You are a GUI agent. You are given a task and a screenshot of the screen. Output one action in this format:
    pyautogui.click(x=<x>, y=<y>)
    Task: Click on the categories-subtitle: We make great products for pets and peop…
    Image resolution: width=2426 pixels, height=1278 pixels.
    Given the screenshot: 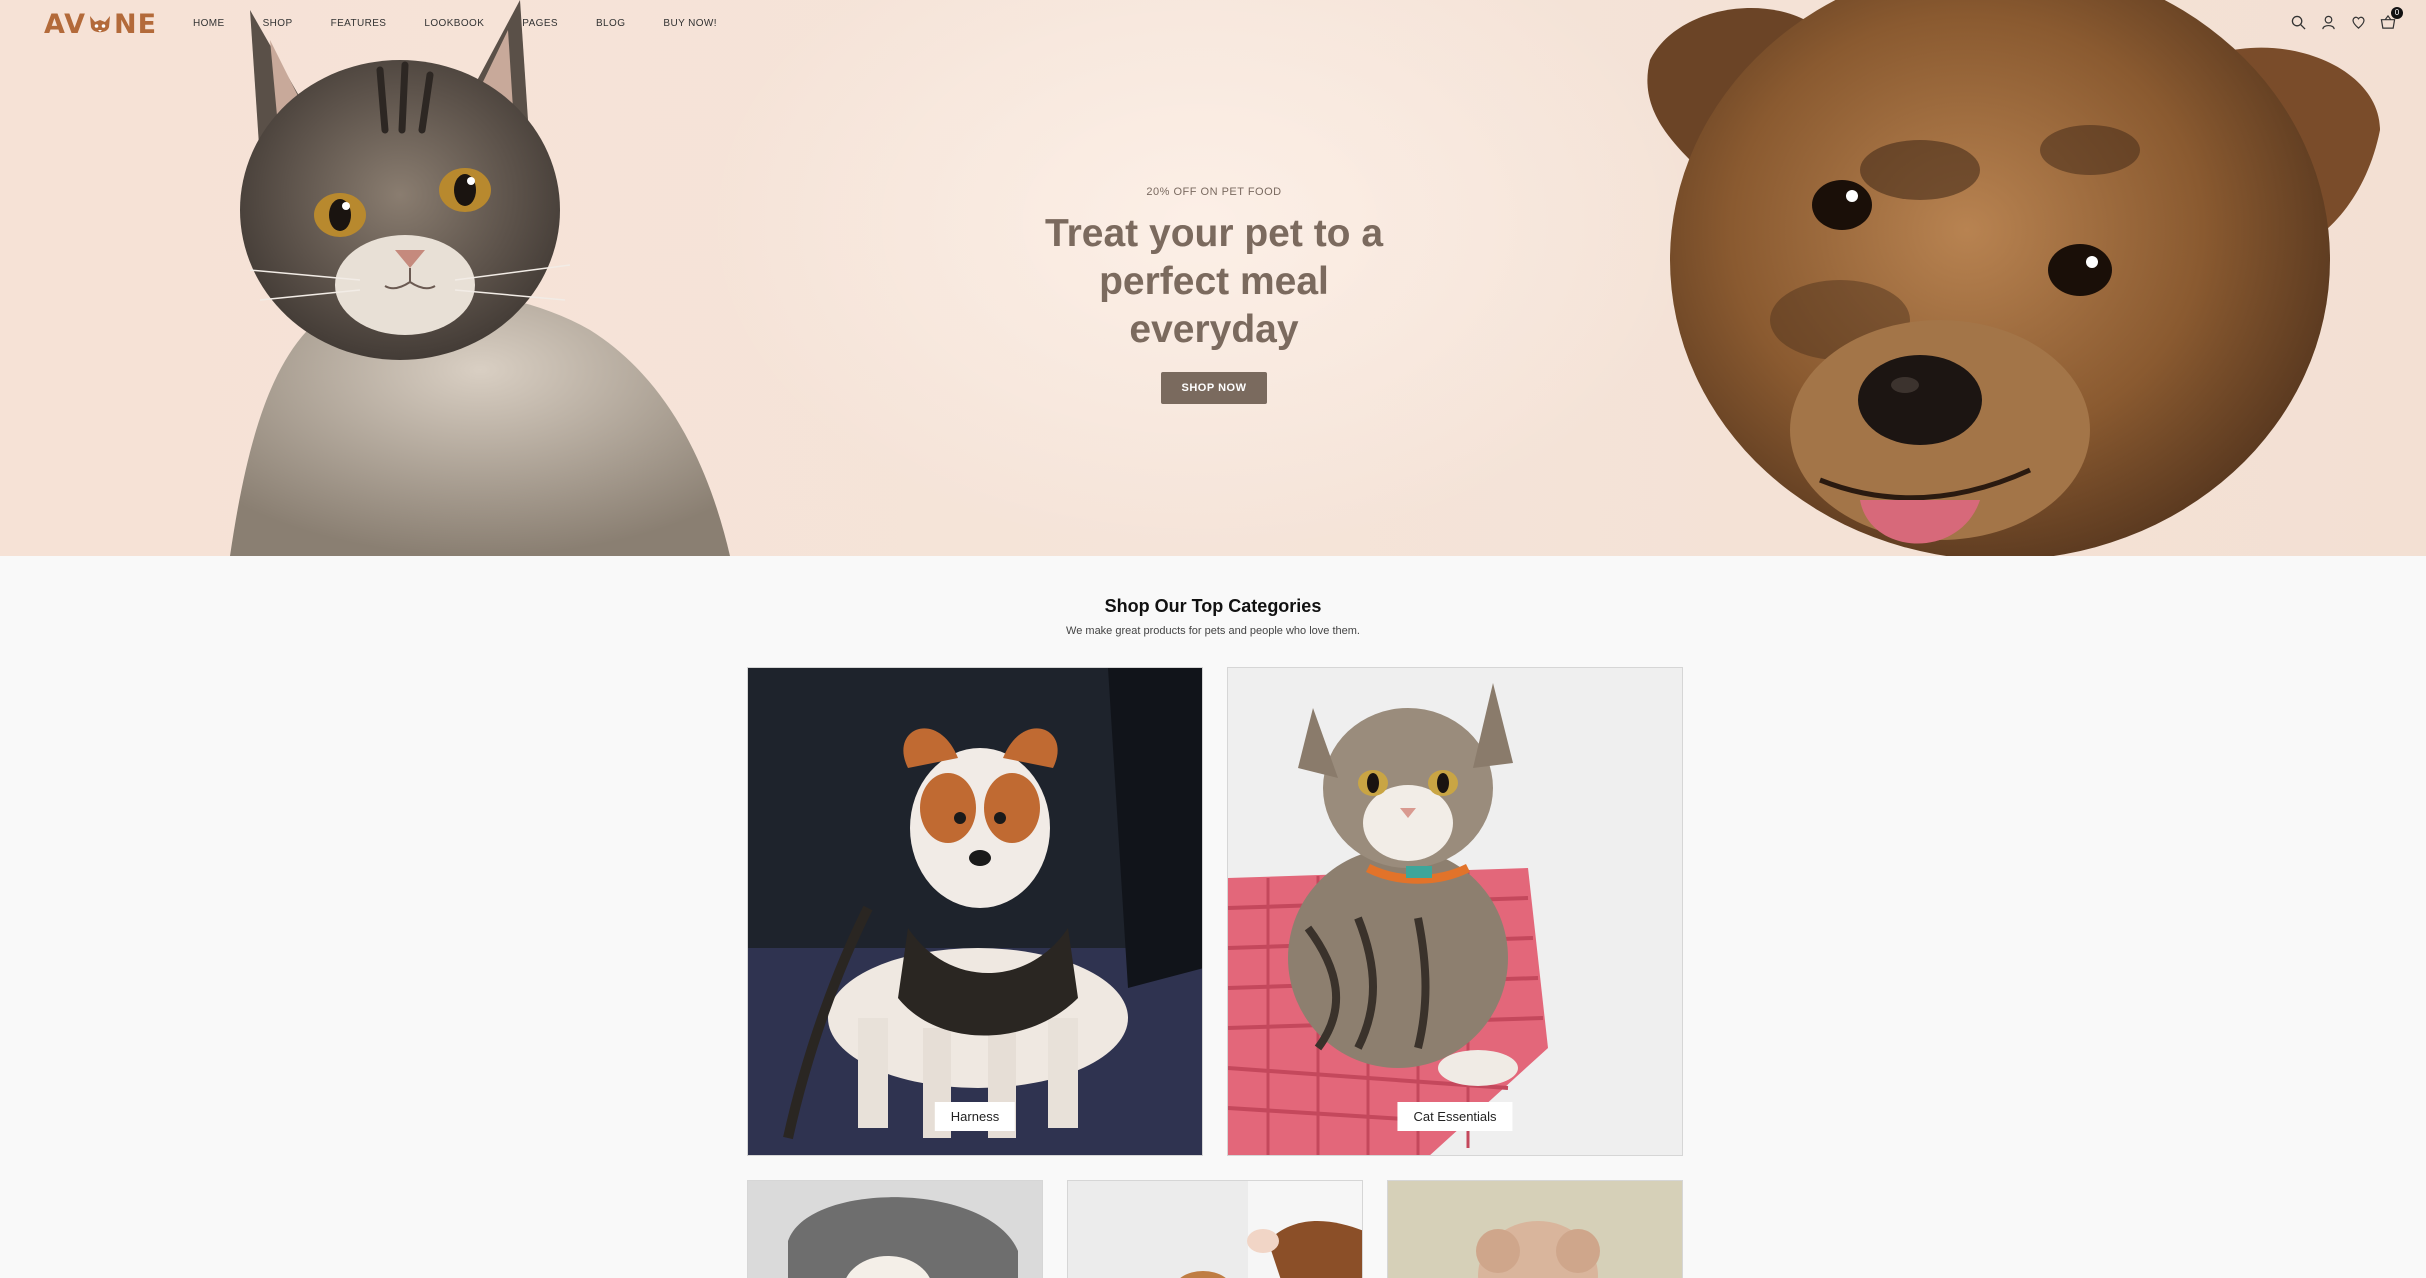 What is the action you would take?
    pyautogui.click(x=1213, y=631)
    